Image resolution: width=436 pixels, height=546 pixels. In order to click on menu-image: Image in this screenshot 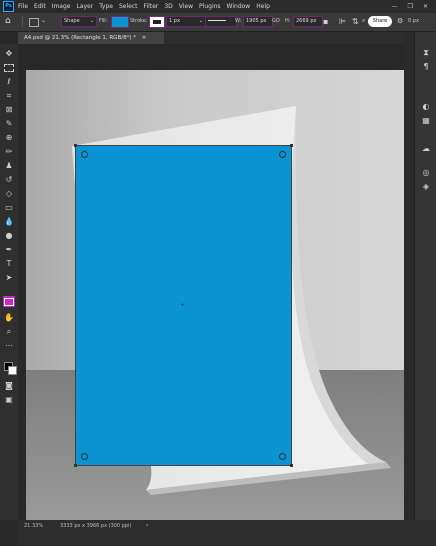, I will do `click(61, 6)`.